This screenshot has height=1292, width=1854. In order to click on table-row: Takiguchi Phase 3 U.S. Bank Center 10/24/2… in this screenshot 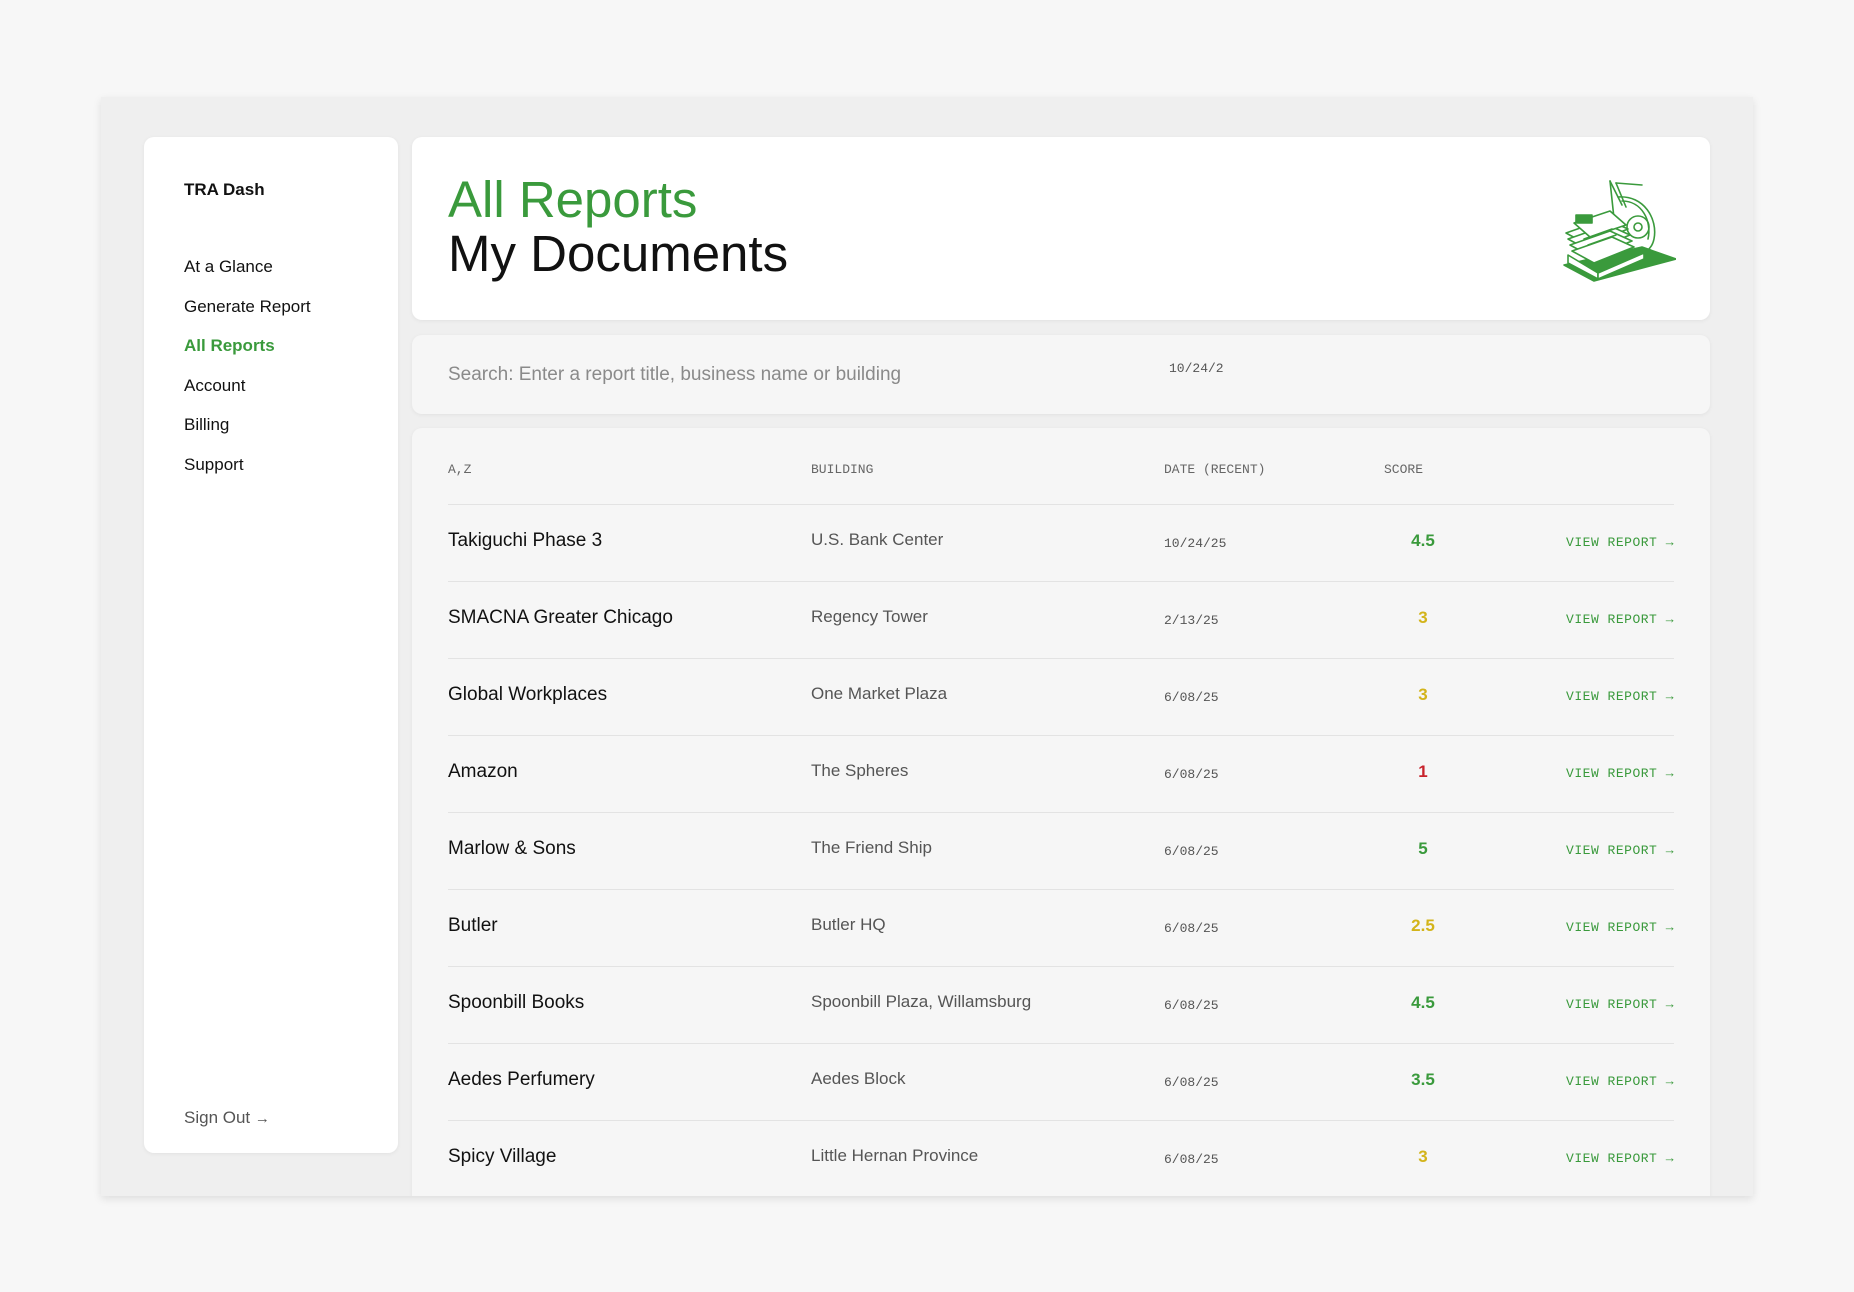, I will do `click(1061, 543)`.